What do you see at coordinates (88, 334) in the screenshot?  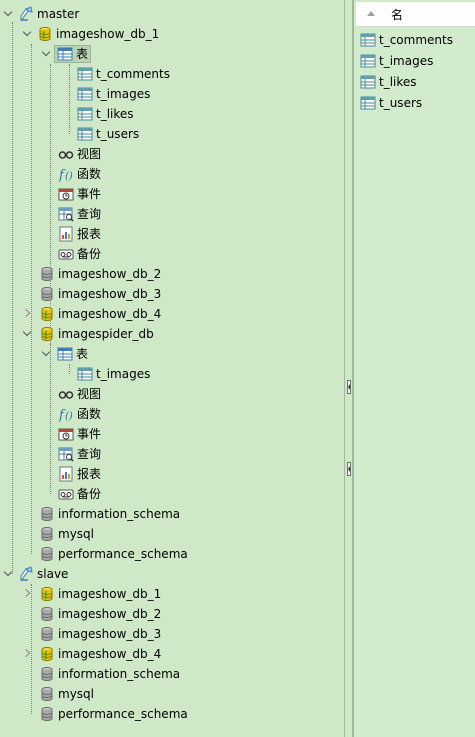 I see `database-item: imagespider_db` at bounding box center [88, 334].